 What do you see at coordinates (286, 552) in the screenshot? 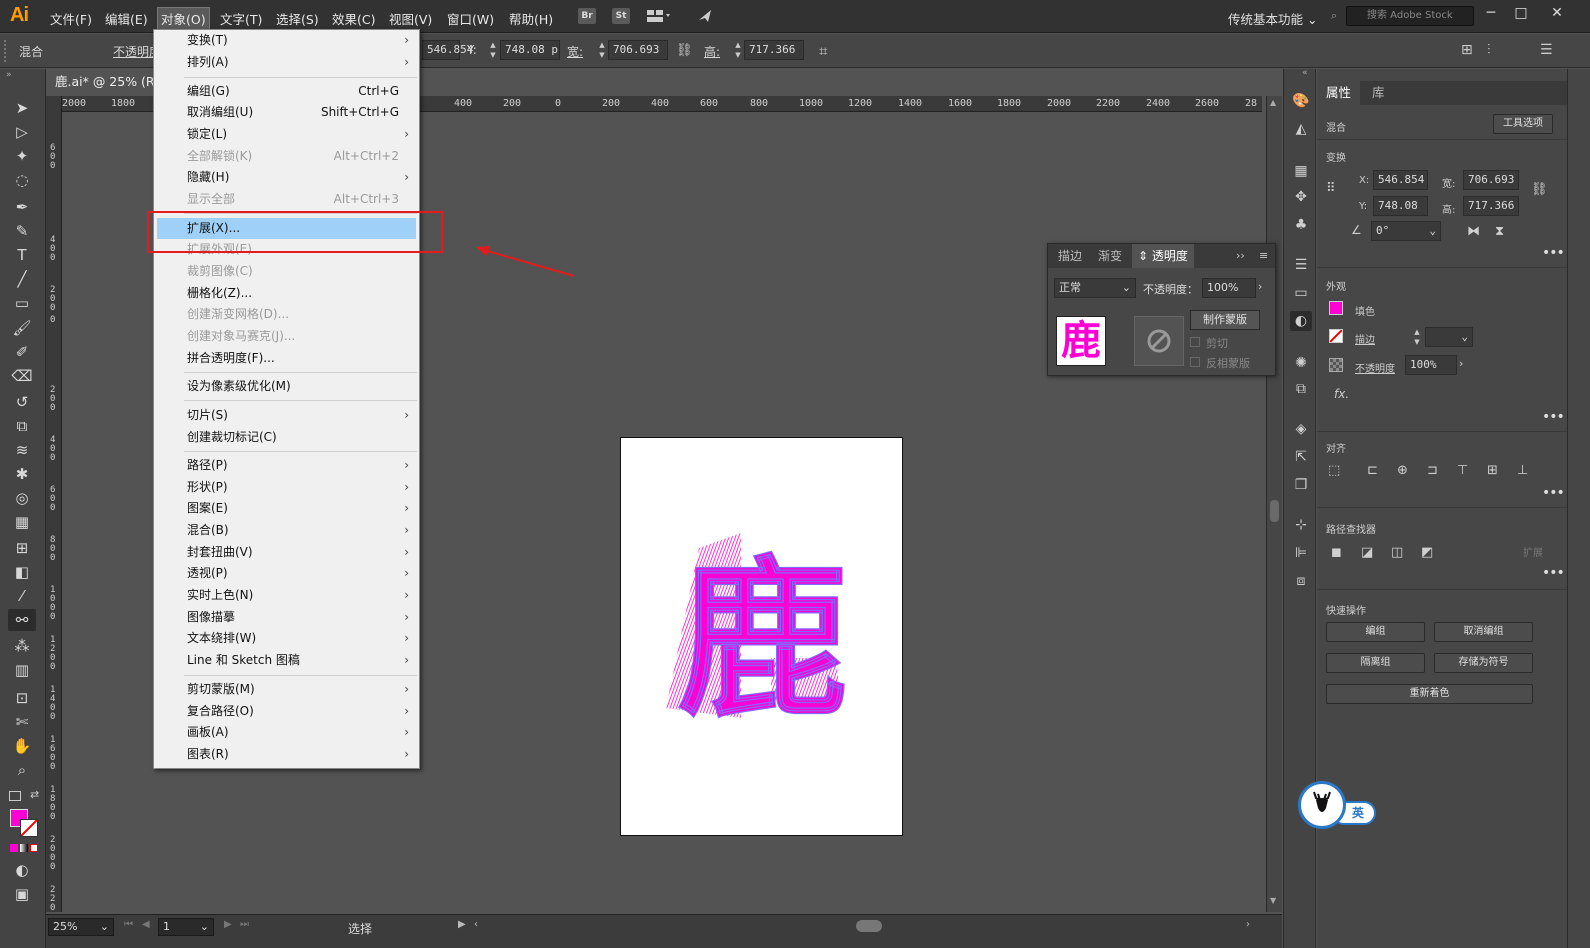
I see `menu-item-envelope-distort: 封套扭曲(V) ›` at bounding box center [286, 552].